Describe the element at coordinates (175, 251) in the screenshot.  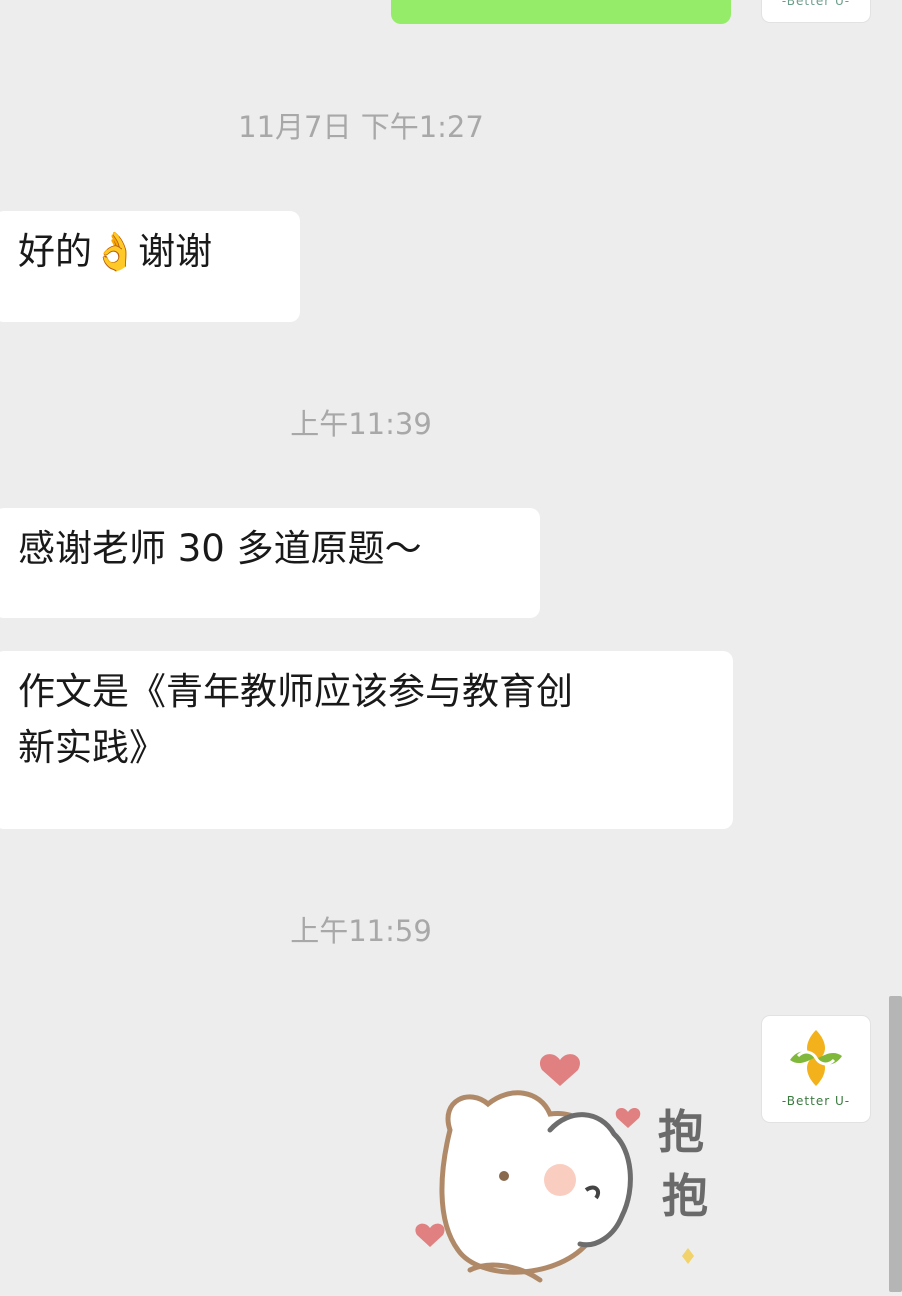
I see `message-text: 谢谢` at that location.